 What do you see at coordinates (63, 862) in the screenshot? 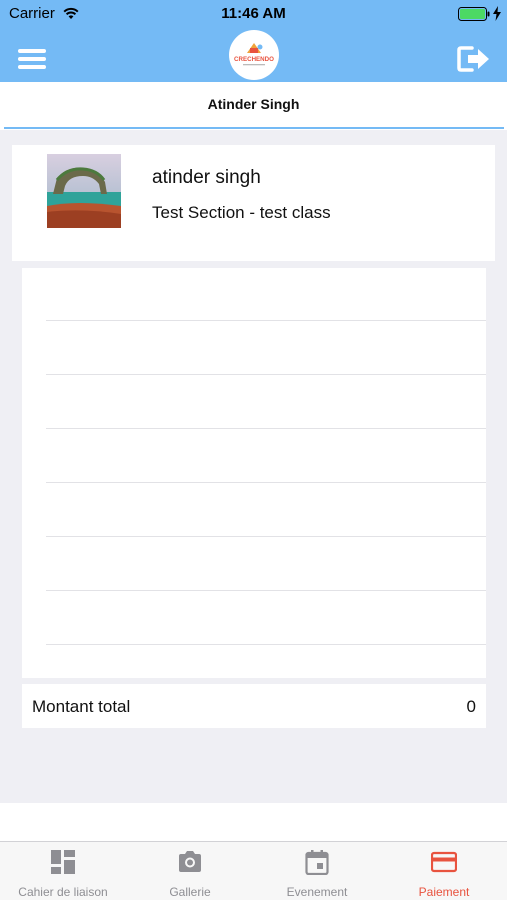
I see `dashboard-icon` at bounding box center [63, 862].